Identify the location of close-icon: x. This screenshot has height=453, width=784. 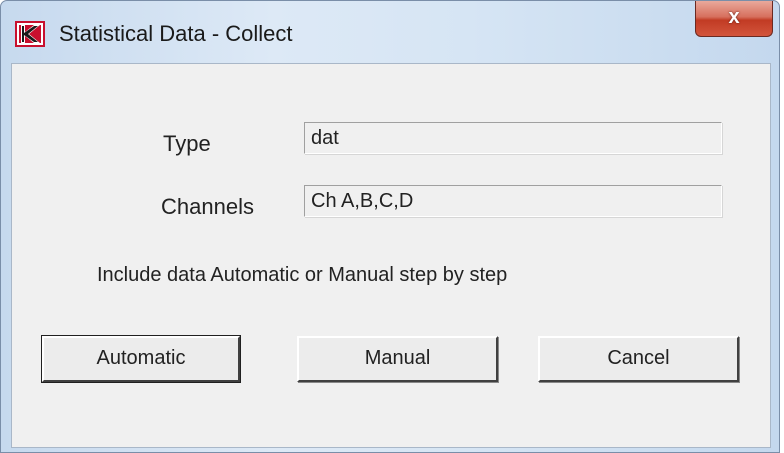
(734, 17).